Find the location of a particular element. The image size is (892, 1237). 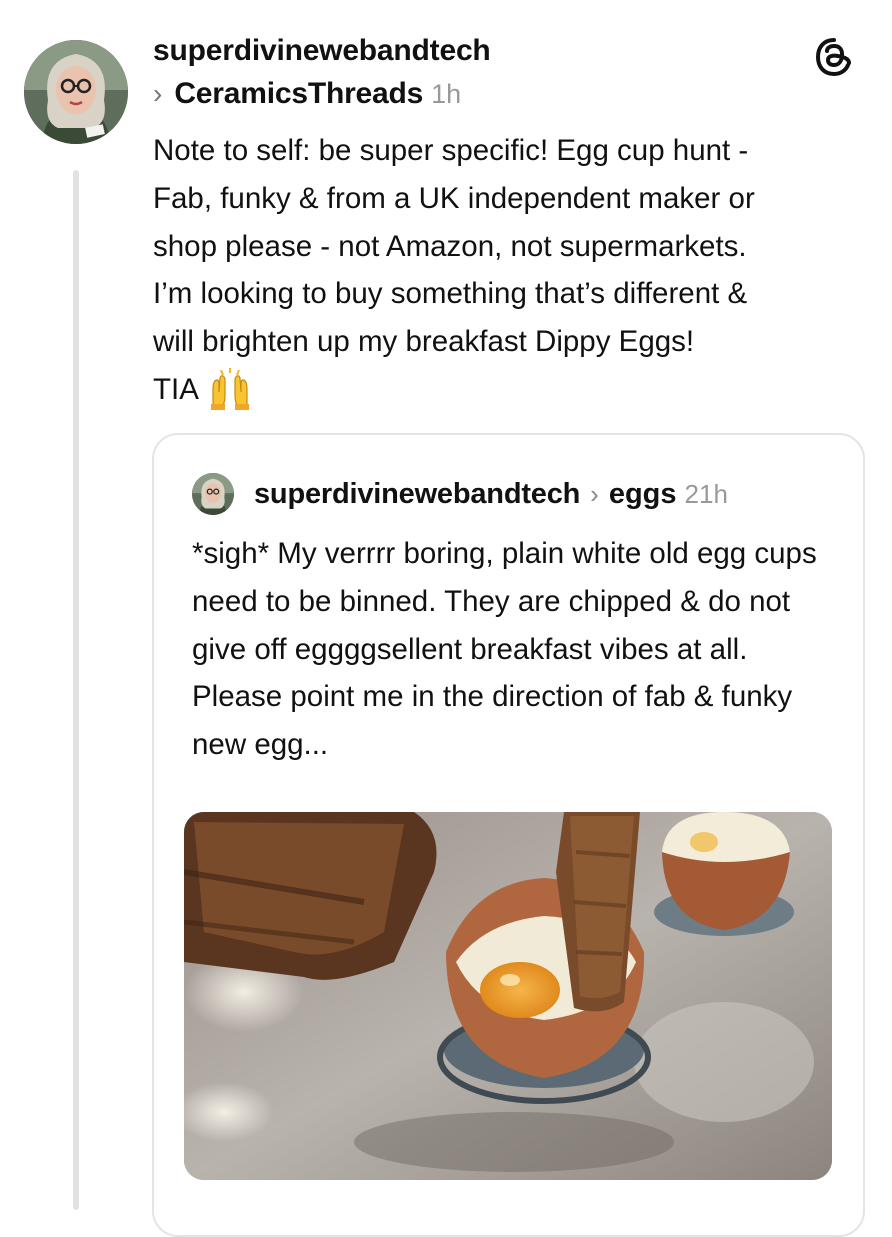

avatar is located at coordinates (76, 92).